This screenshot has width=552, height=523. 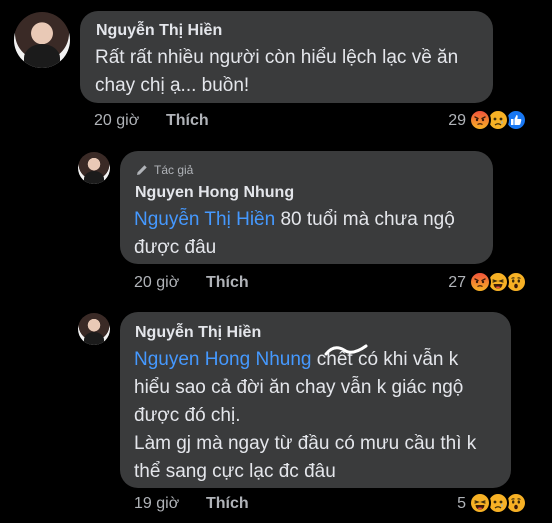 I want to click on haha-reaction-icon, so click(x=480, y=503).